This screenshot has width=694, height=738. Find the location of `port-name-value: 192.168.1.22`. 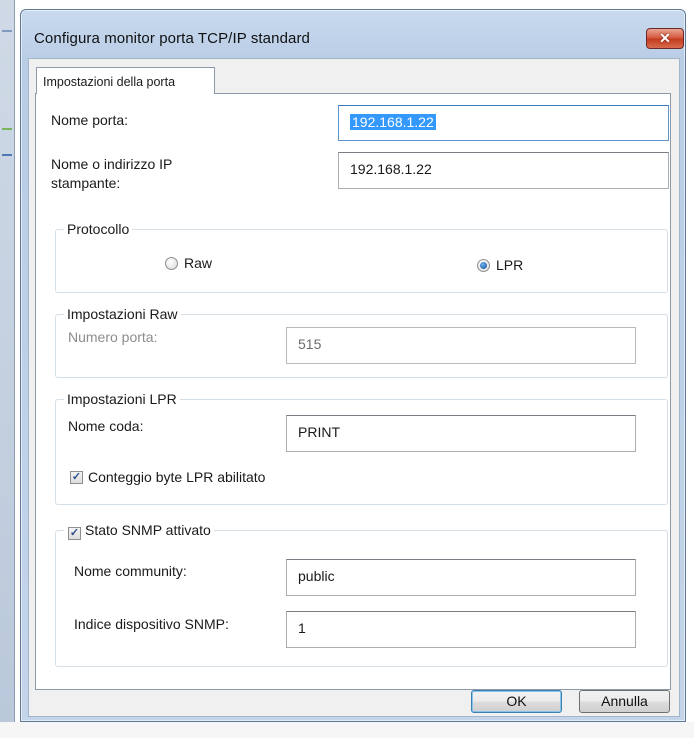

port-name-value: 192.168.1.22 is located at coordinates (393, 122).